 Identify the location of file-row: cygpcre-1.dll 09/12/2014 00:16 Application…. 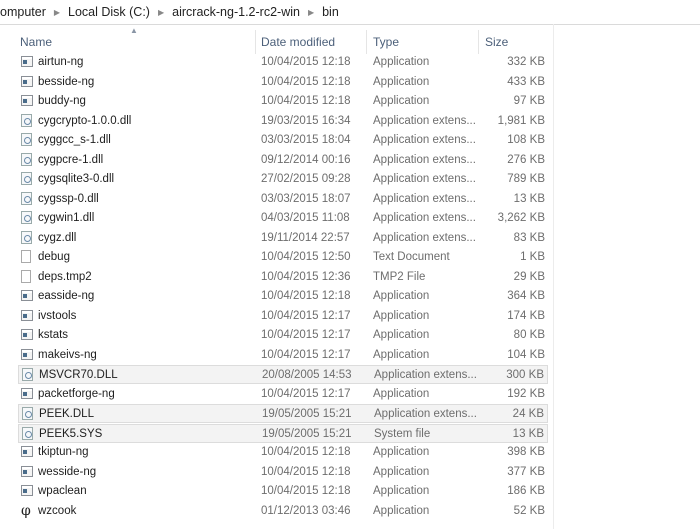
(283, 160).